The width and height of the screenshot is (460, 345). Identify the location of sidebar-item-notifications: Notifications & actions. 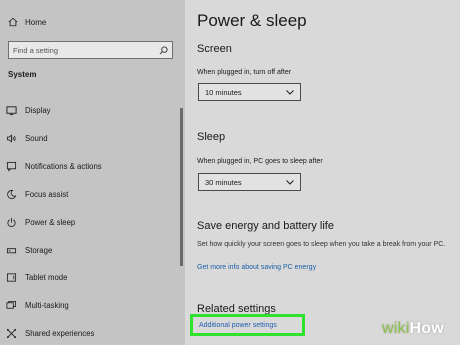
(54, 166).